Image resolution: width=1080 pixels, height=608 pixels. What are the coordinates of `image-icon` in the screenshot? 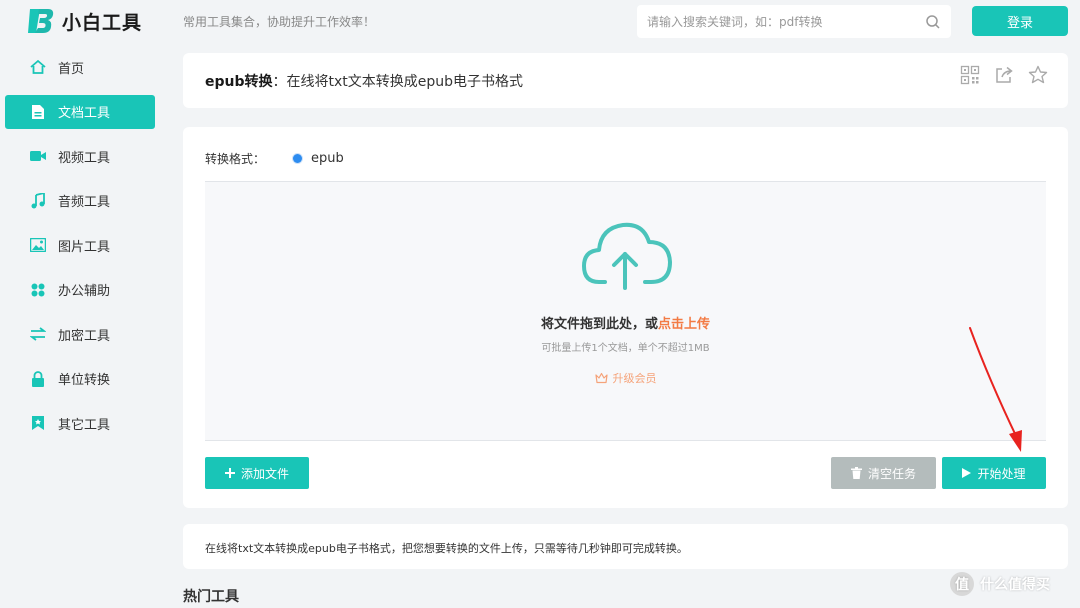 It's located at (37, 245).